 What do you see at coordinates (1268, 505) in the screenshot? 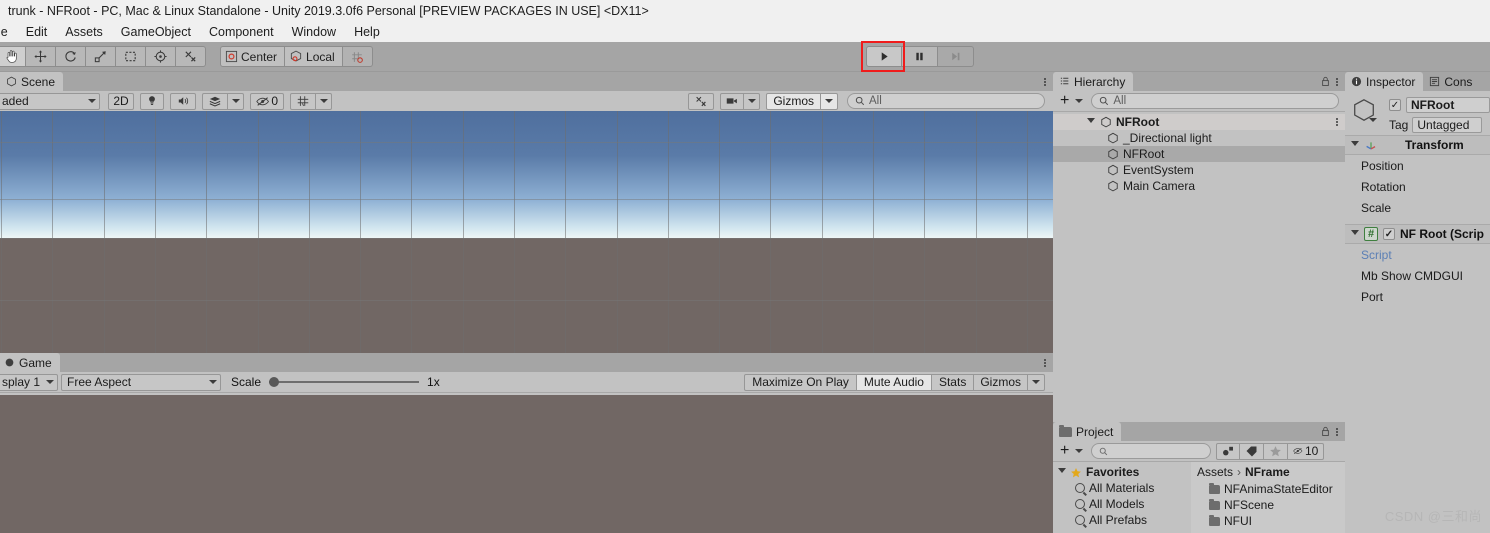
I see `project-folder-item: NFScene` at bounding box center [1268, 505].